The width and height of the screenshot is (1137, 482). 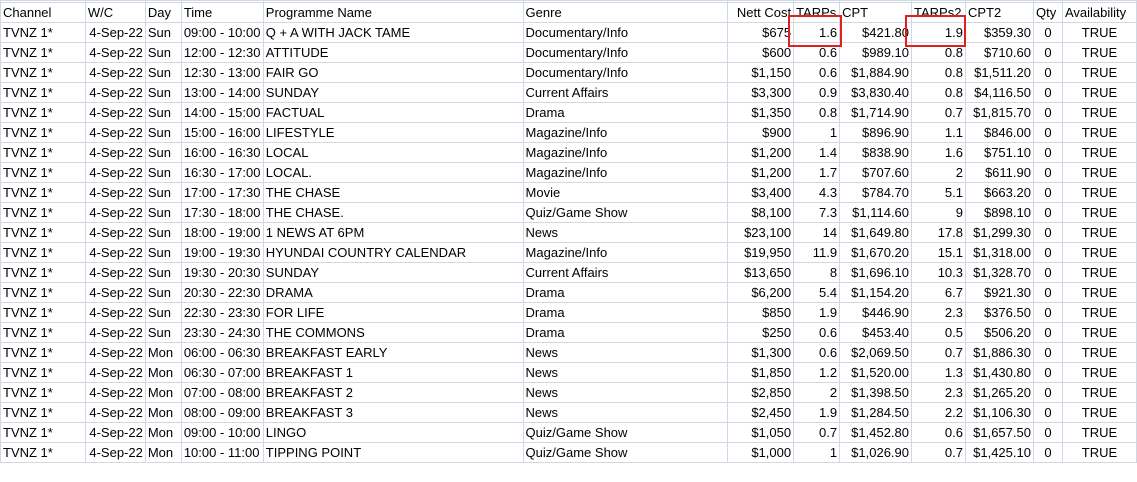 What do you see at coordinates (393, 212) in the screenshot?
I see `cell-programme-name: THE CHASE.` at bounding box center [393, 212].